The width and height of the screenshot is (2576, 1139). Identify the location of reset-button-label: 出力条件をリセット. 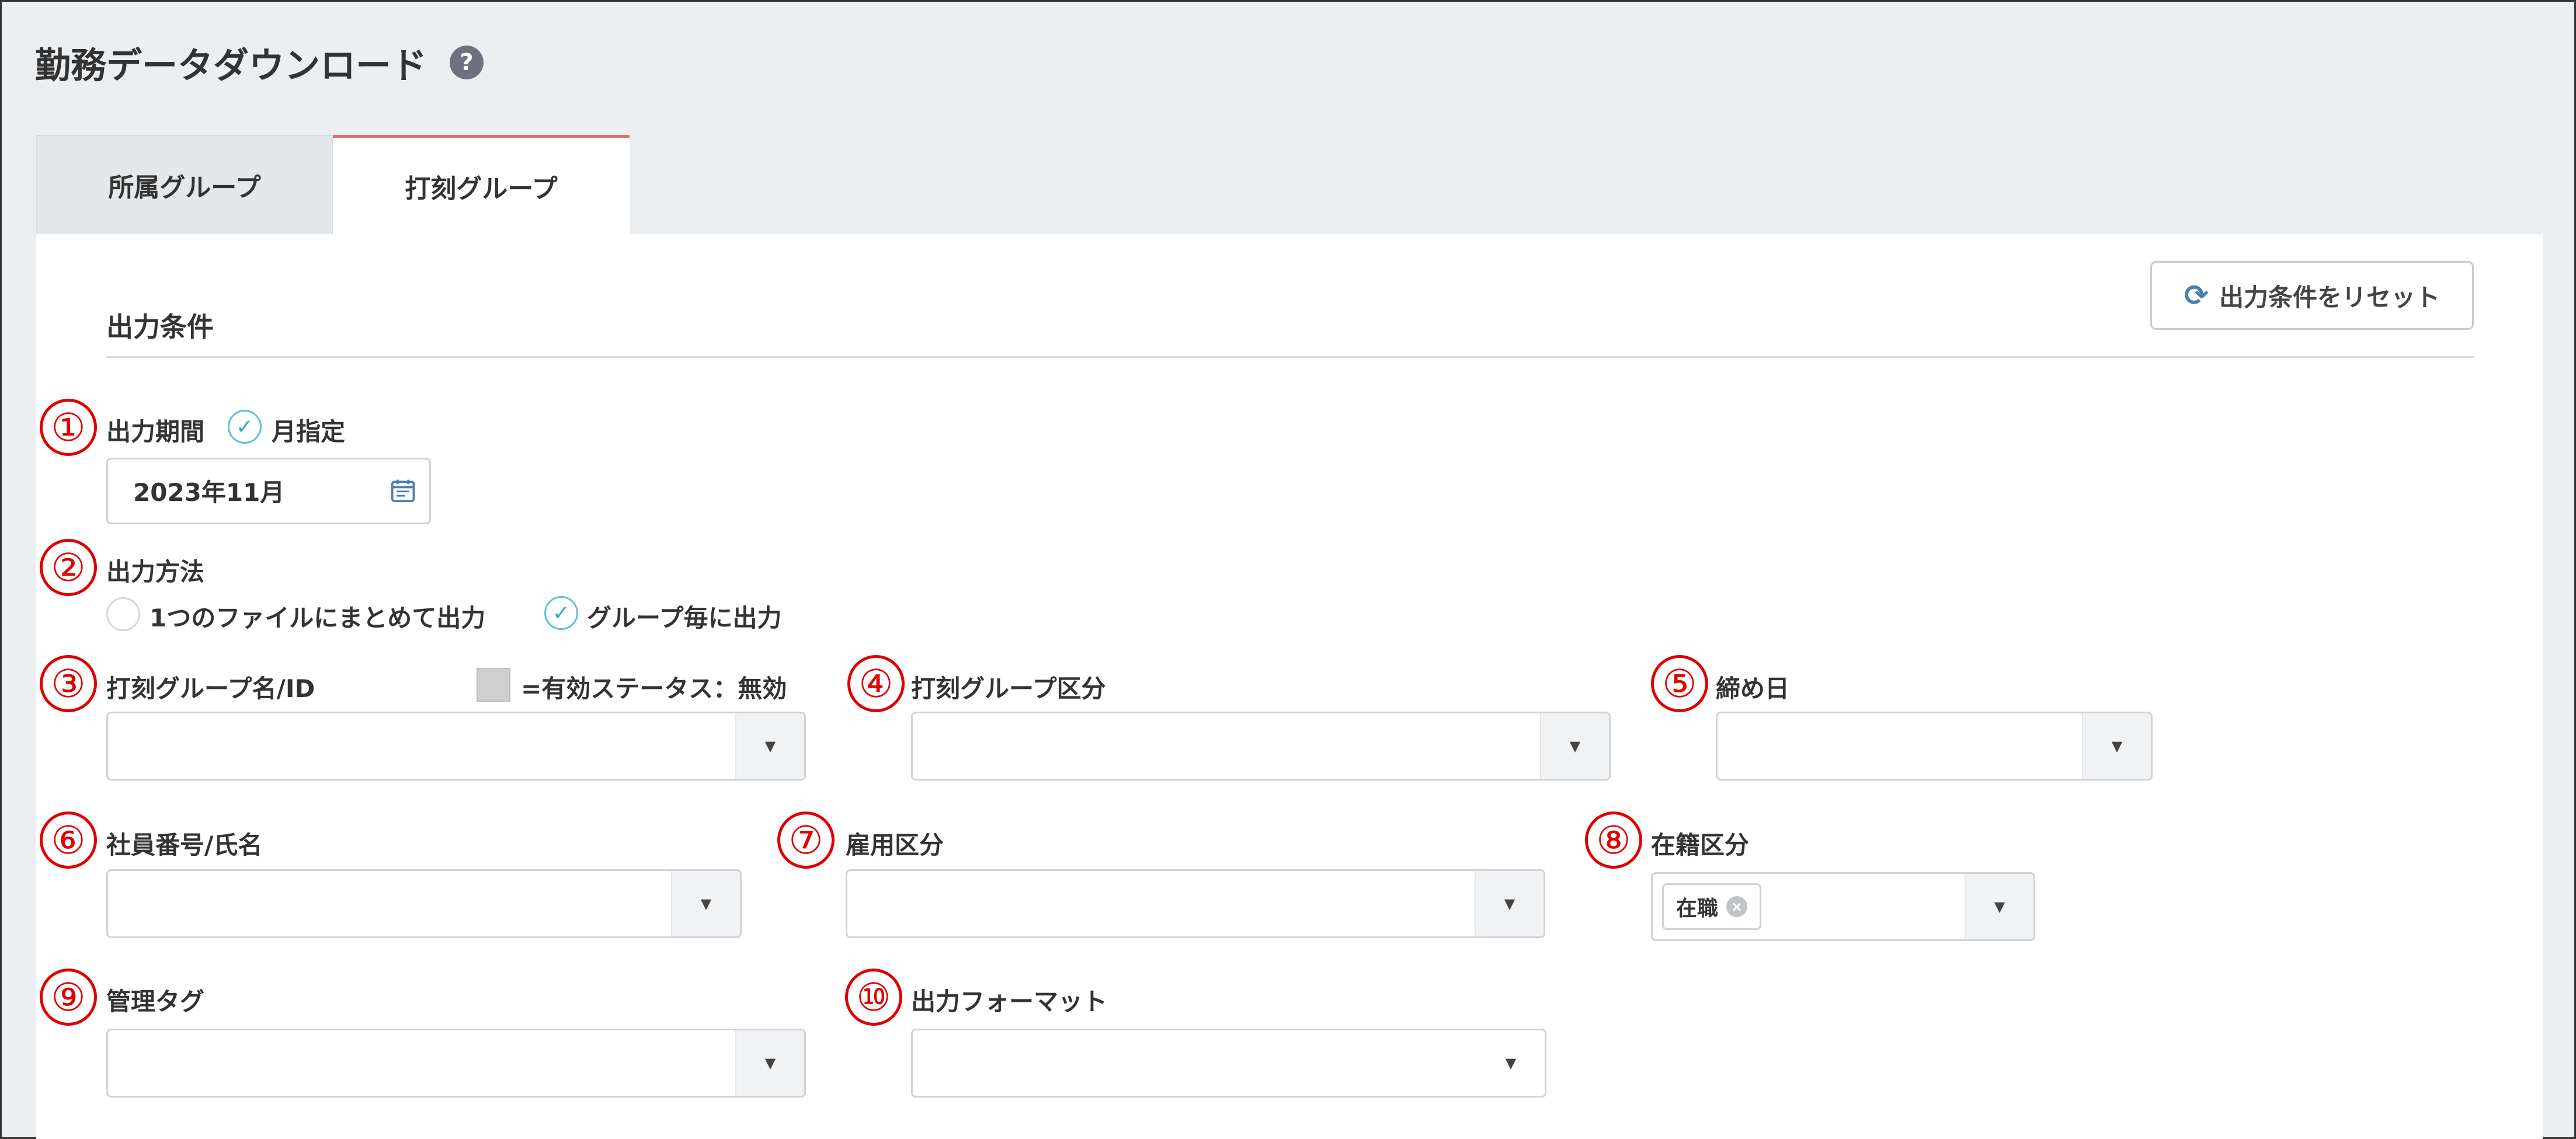
(2329, 298).